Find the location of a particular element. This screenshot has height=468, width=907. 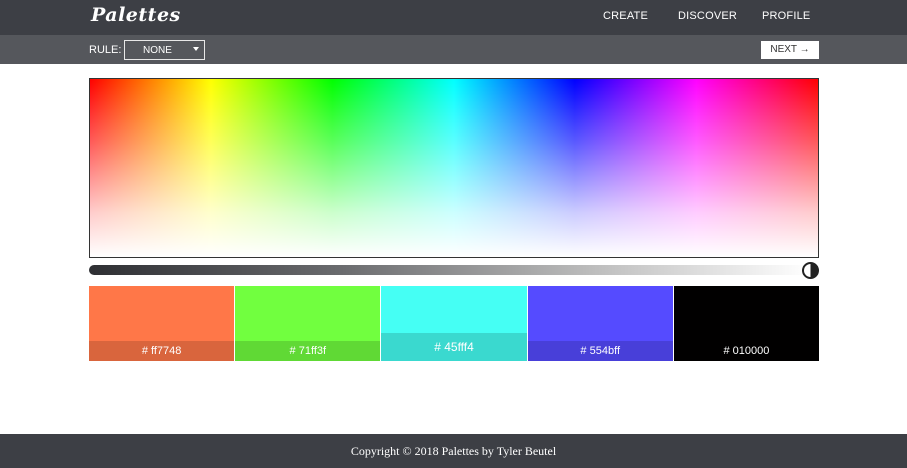

rule-toolbar: RULE: NONE NEXT → is located at coordinates (453, 49).